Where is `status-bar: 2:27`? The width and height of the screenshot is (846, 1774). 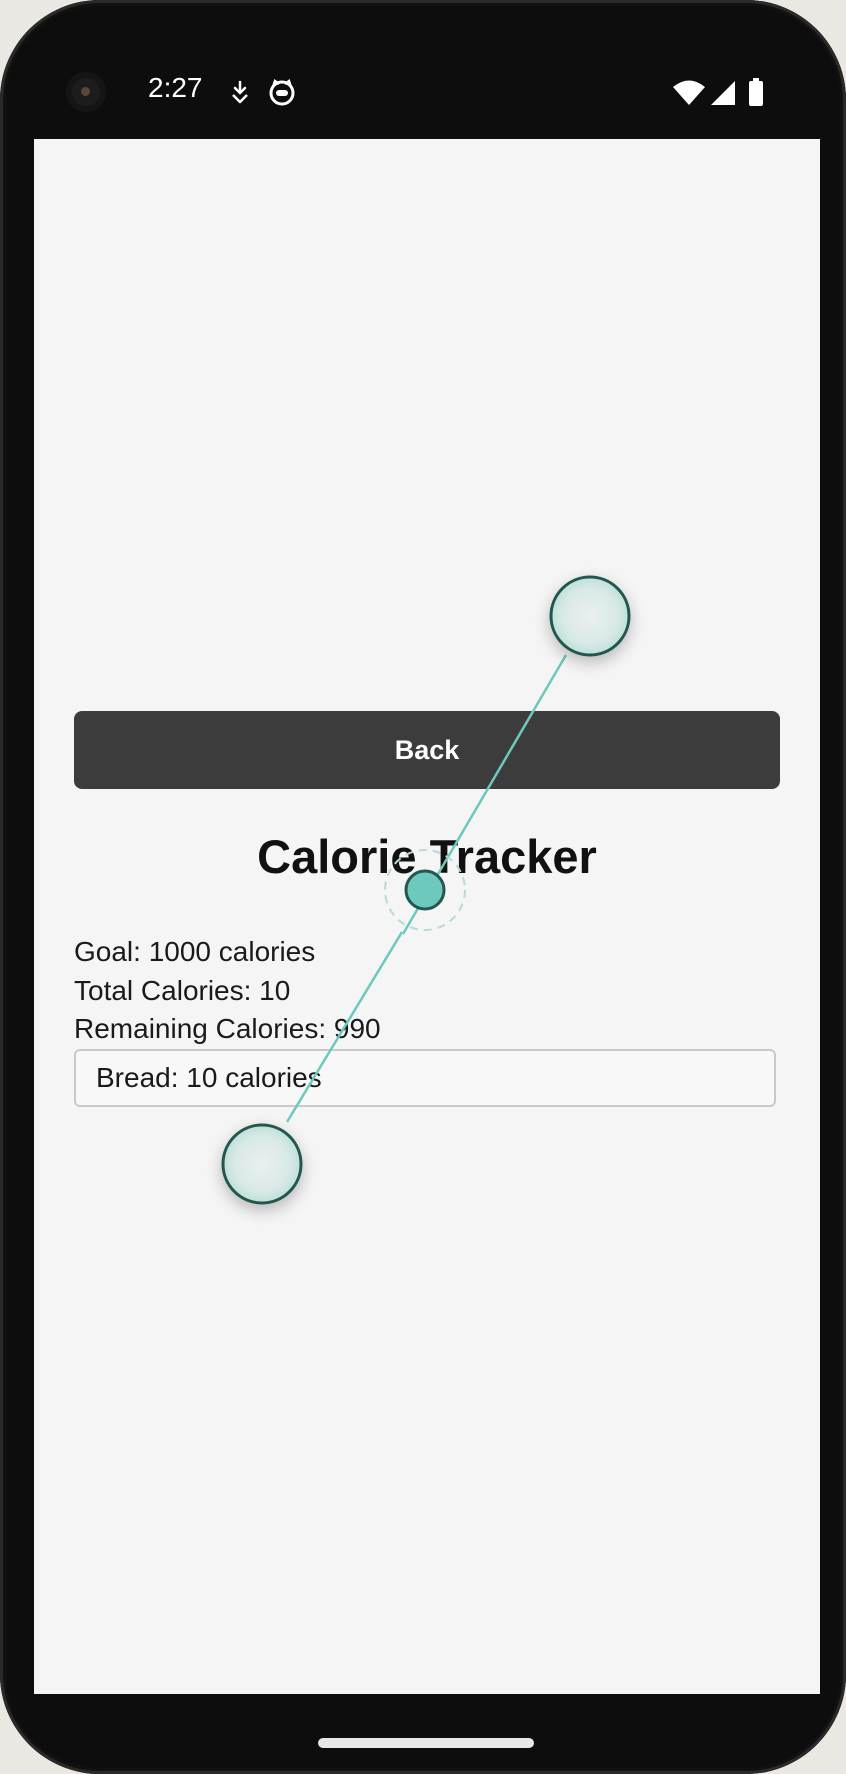 status-bar: 2:27 is located at coordinates (427, 90).